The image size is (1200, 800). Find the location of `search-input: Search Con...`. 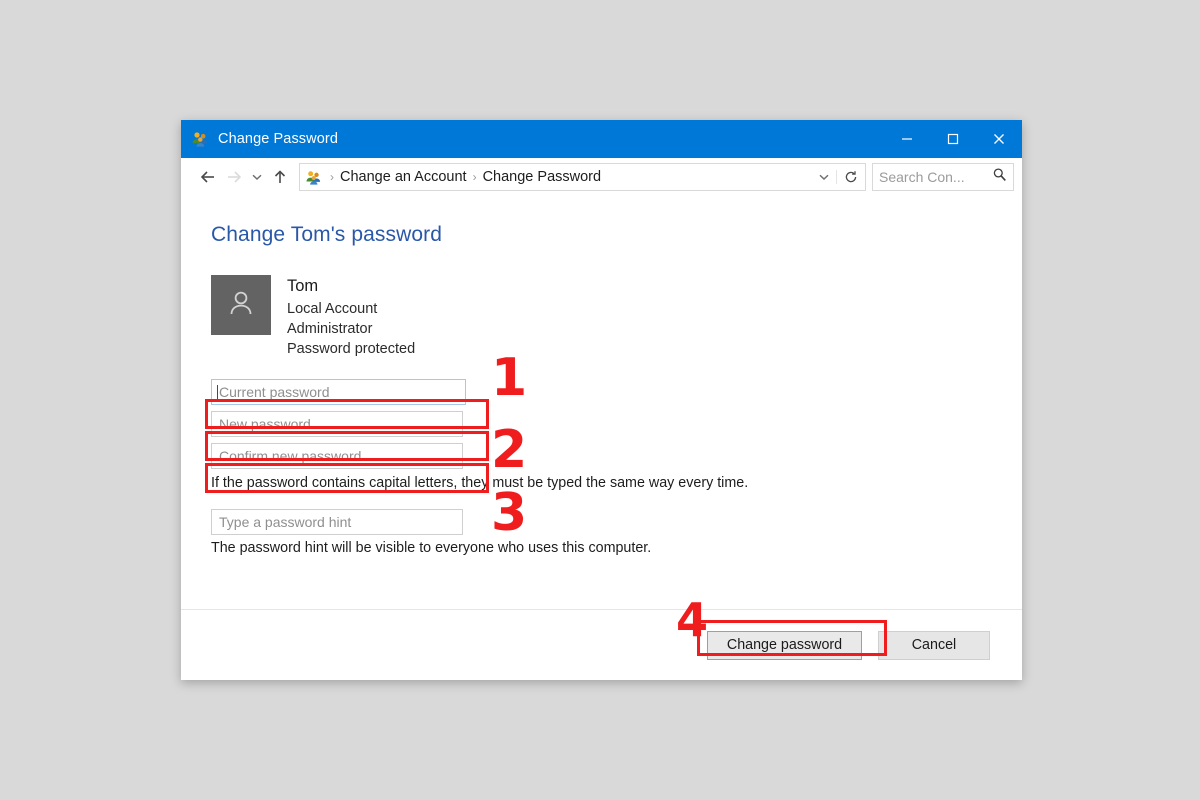

search-input: Search Con... is located at coordinates (943, 177).